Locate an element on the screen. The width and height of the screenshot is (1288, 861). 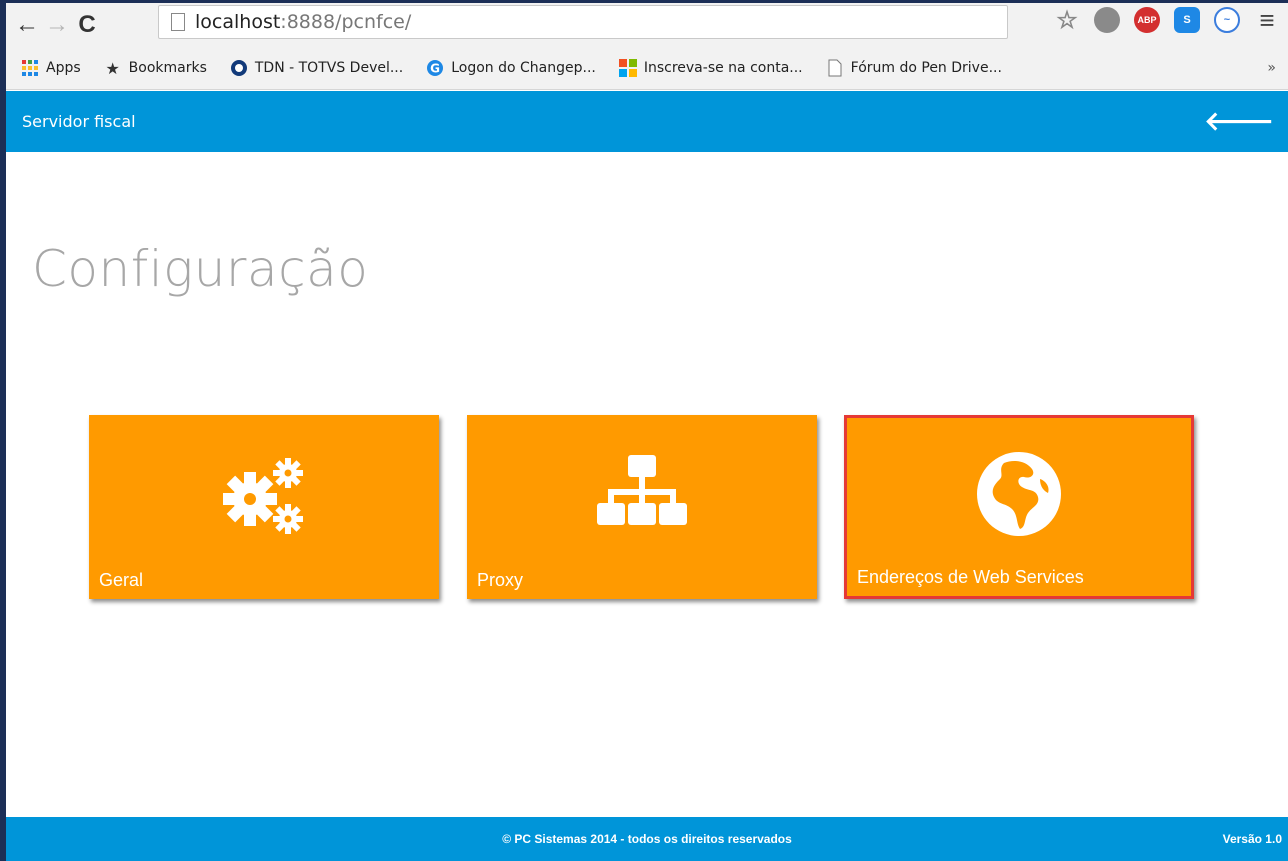
browser-toolbar: ← → C localhost:8888/pcnfce/ ☆ ABP S ~ ≡ is located at coordinates (647, 25).